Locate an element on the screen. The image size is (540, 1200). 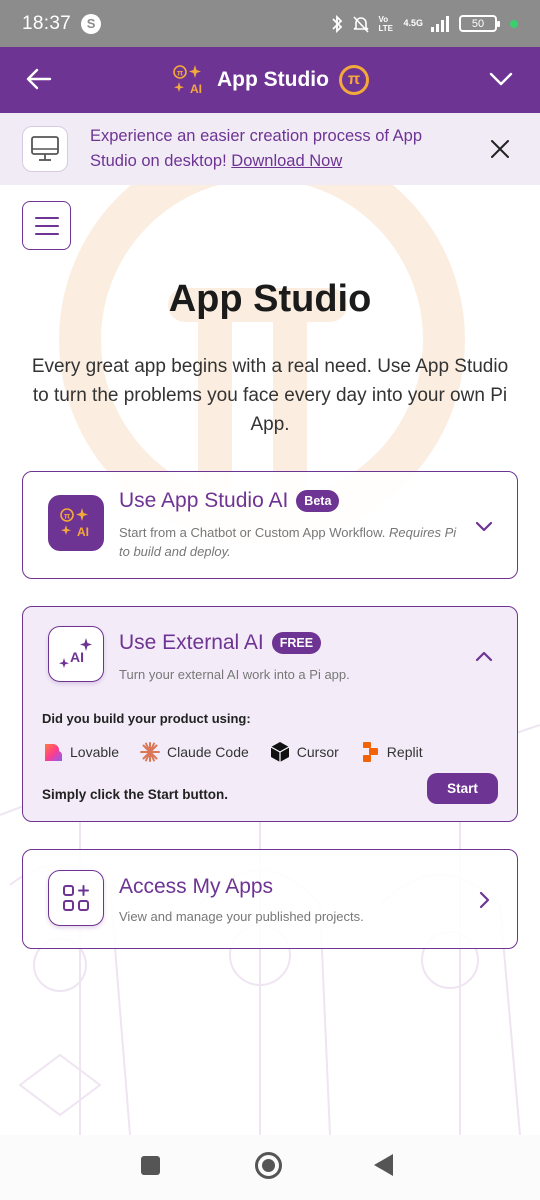
tool-label: Cursor is located at coordinates (317, 752).